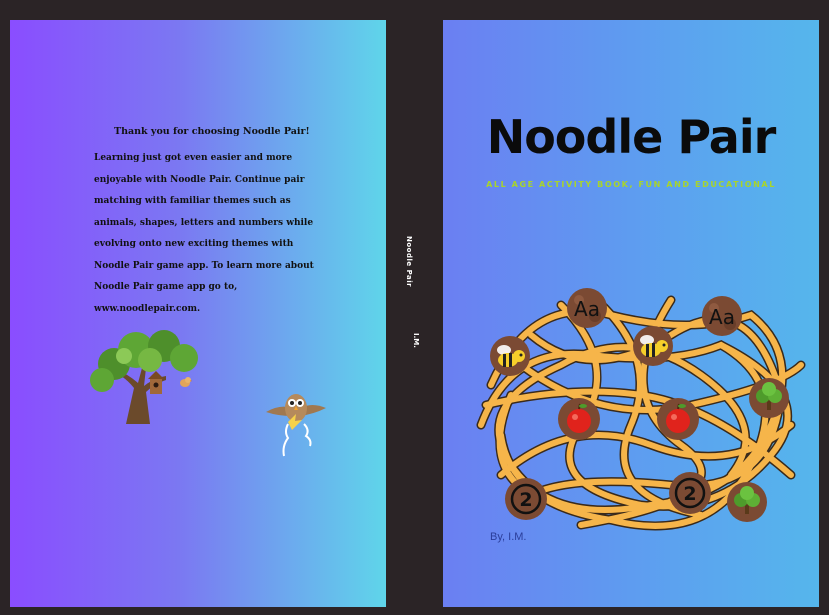  What do you see at coordinates (296, 425) in the screenshot?
I see `flying-owl-icon` at bounding box center [296, 425].